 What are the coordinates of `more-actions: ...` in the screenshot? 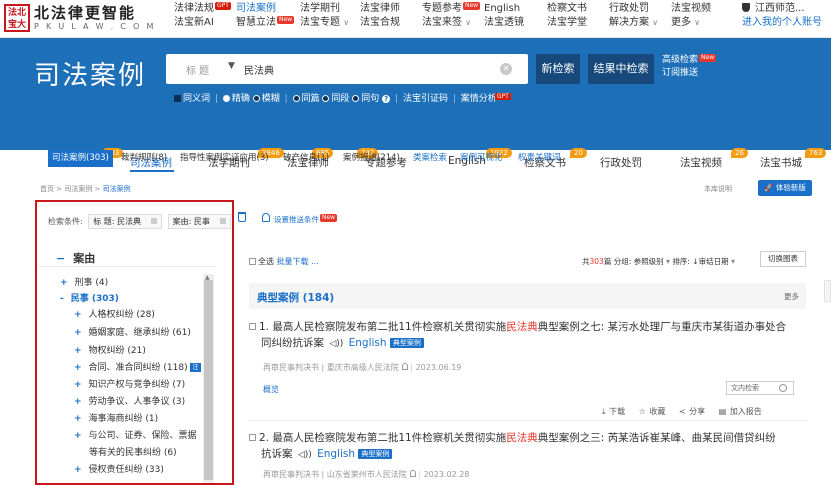 It's located at (315, 261).